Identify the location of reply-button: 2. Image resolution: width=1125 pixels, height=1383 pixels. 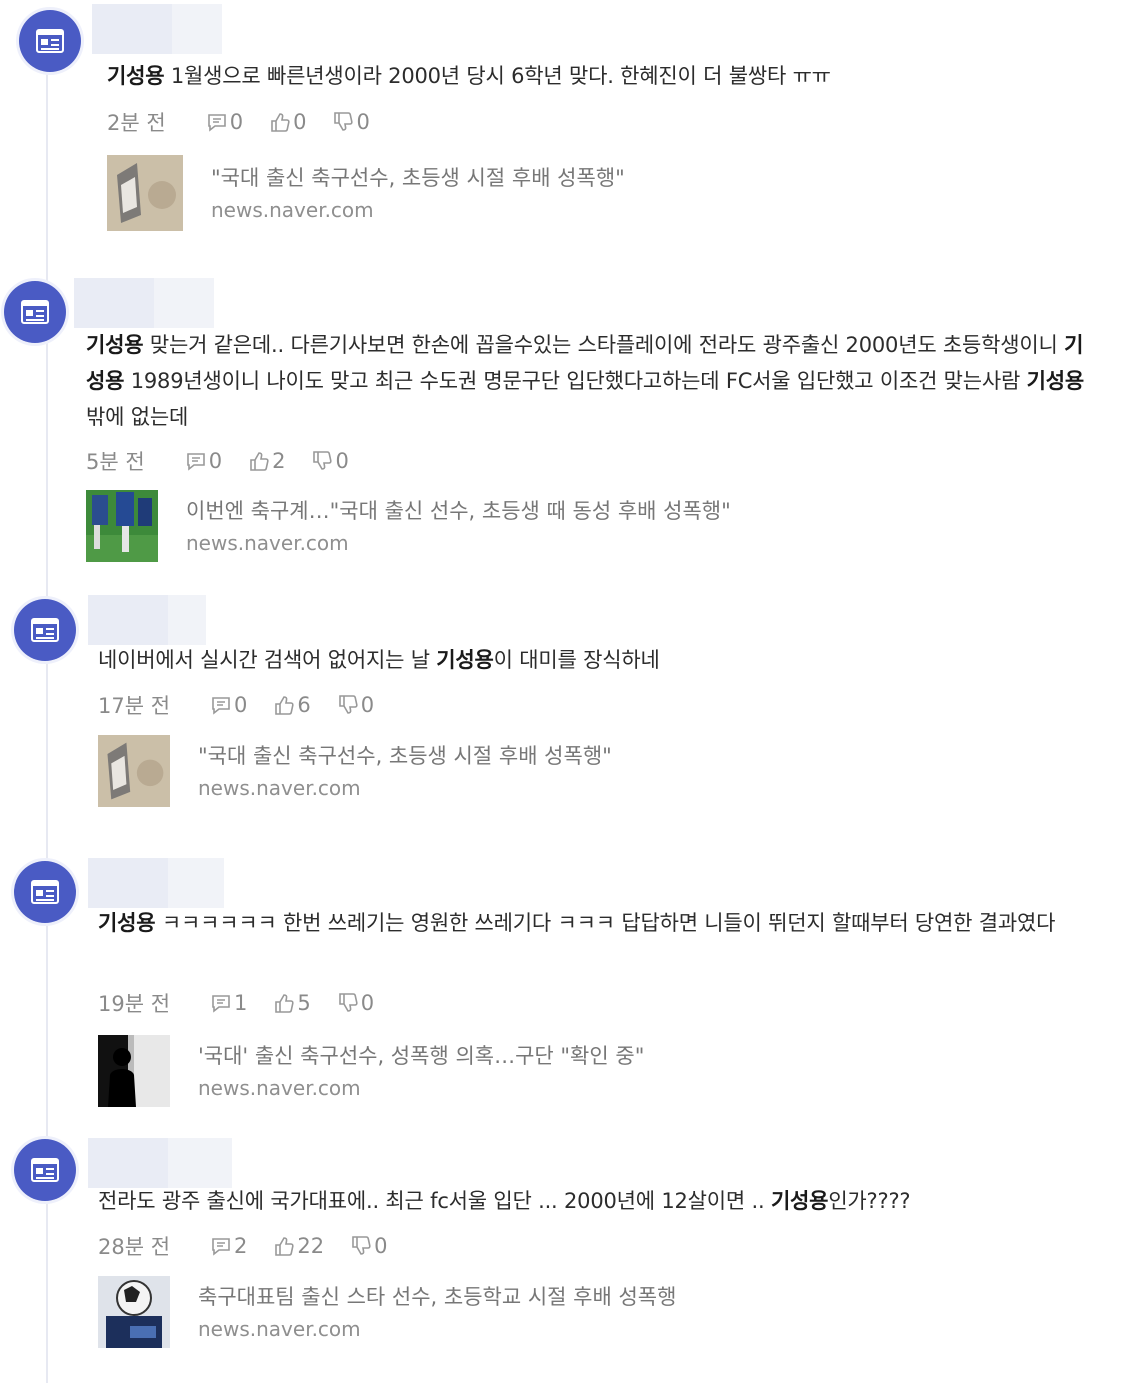
(228, 1246).